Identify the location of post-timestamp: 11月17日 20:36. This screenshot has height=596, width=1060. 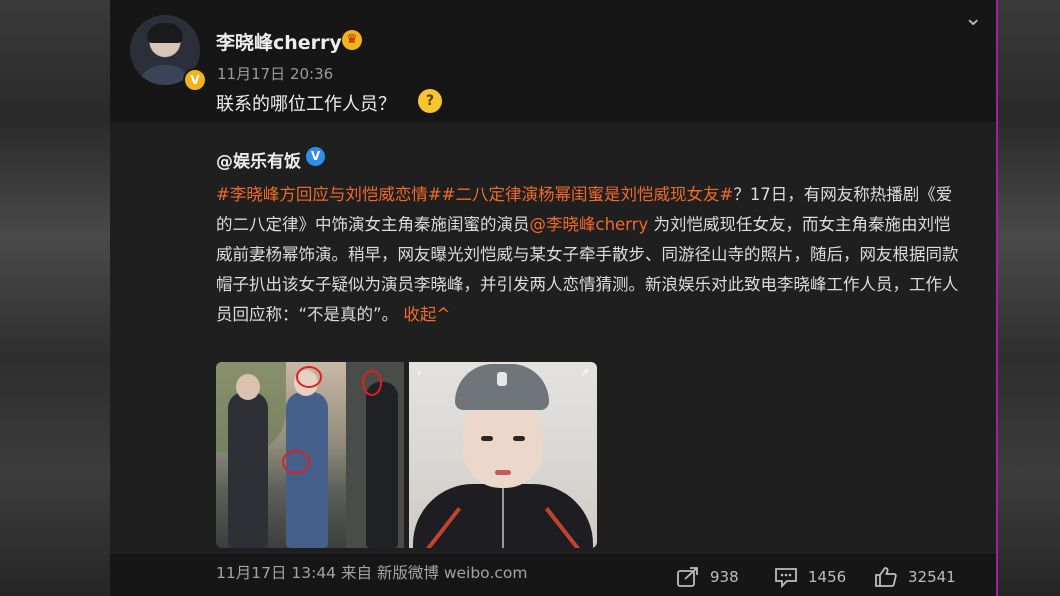
(275, 73).